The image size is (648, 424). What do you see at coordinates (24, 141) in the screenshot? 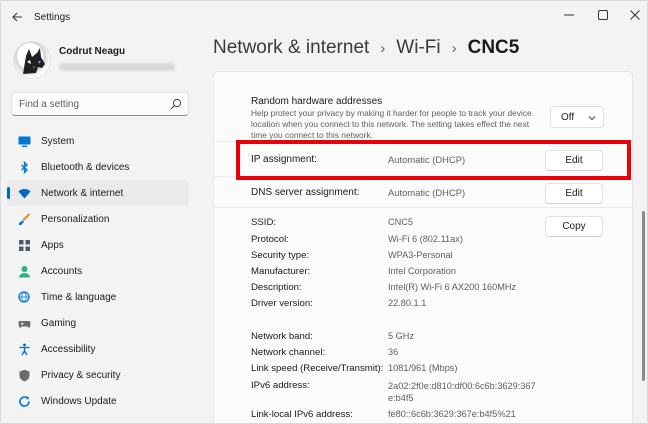
I see `monitor-icon` at bounding box center [24, 141].